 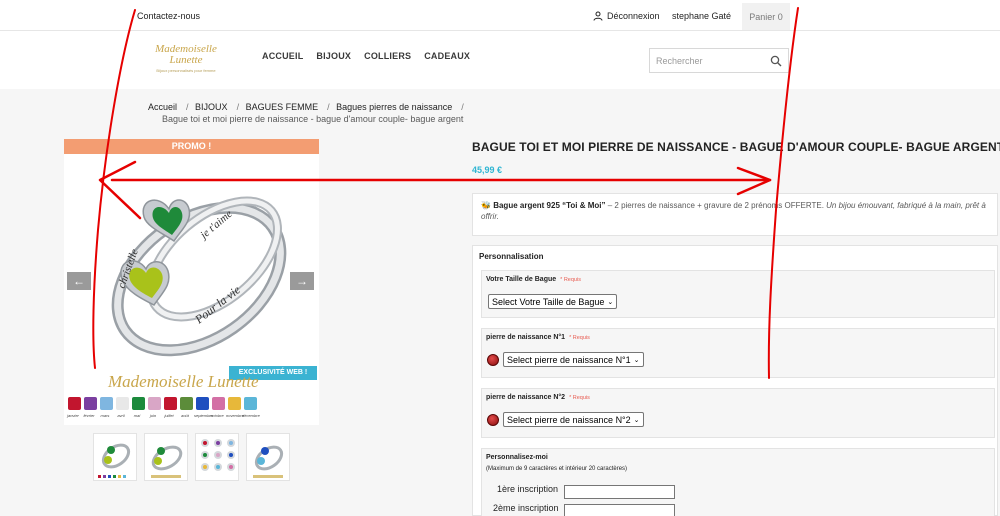 What do you see at coordinates (569, 419) in the screenshot?
I see `stone2-select-value: Select pierre de naissance N°2` at bounding box center [569, 419].